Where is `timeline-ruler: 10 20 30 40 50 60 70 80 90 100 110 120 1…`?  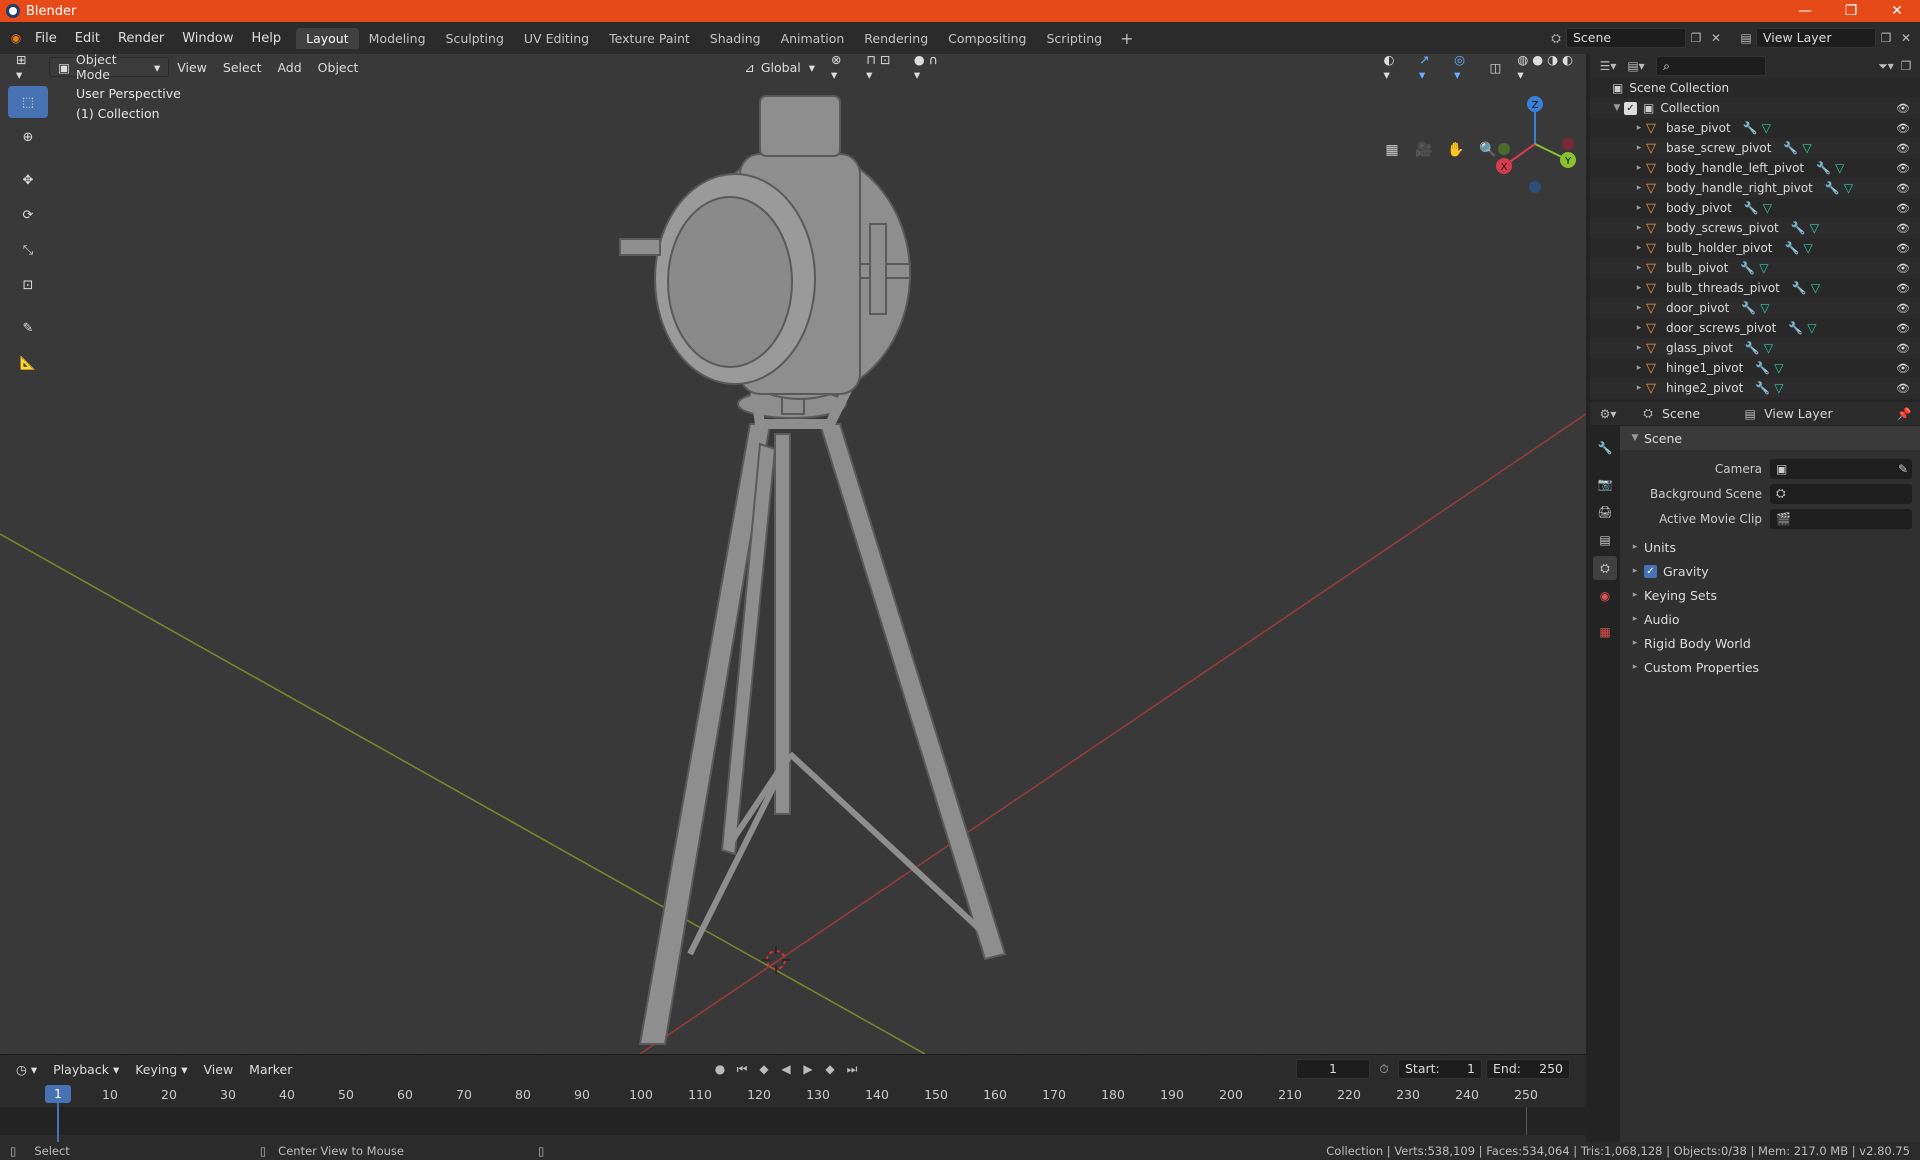 timeline-ruler: 10 20 30 40 50 60 70 80 90 100 110 120 1… is located at coordinates (793, 1095).